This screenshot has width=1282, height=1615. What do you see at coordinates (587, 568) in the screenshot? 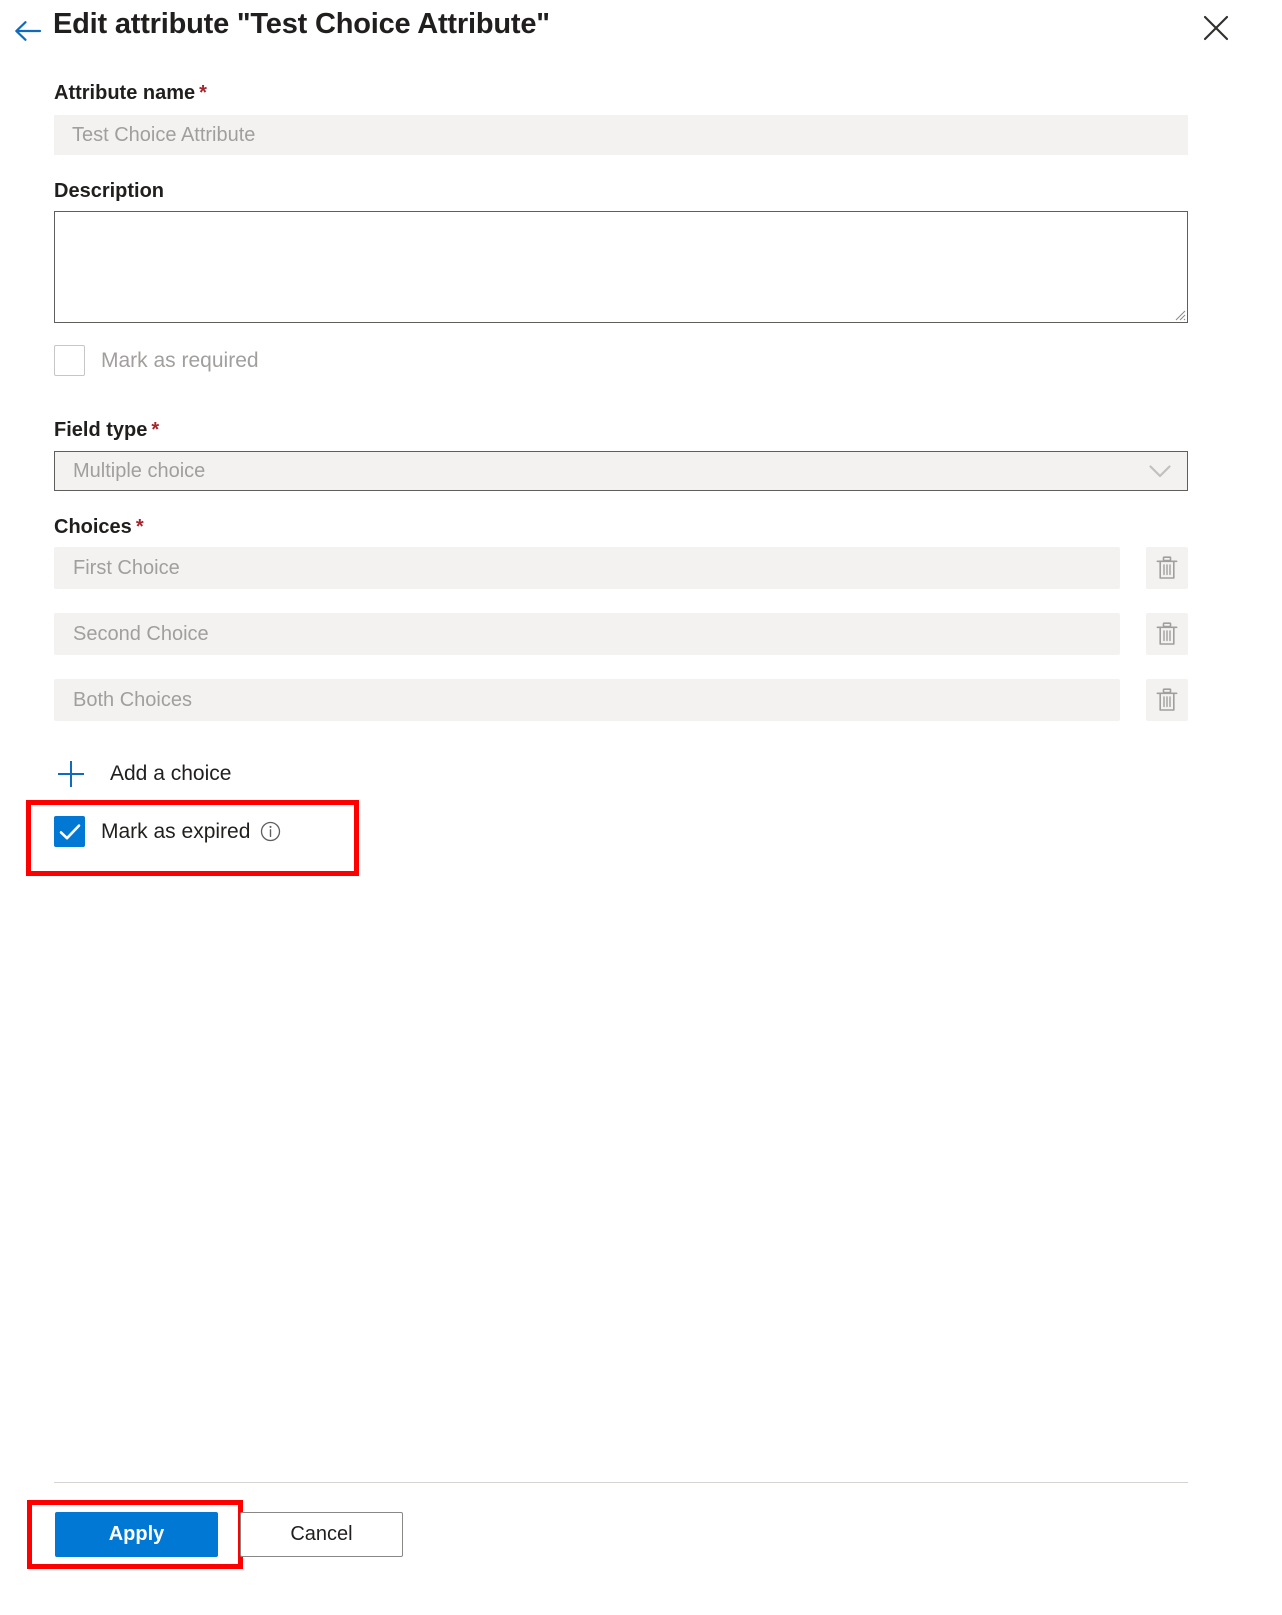
I see `choice-input: First Choice` at bounding box center [587, 568].